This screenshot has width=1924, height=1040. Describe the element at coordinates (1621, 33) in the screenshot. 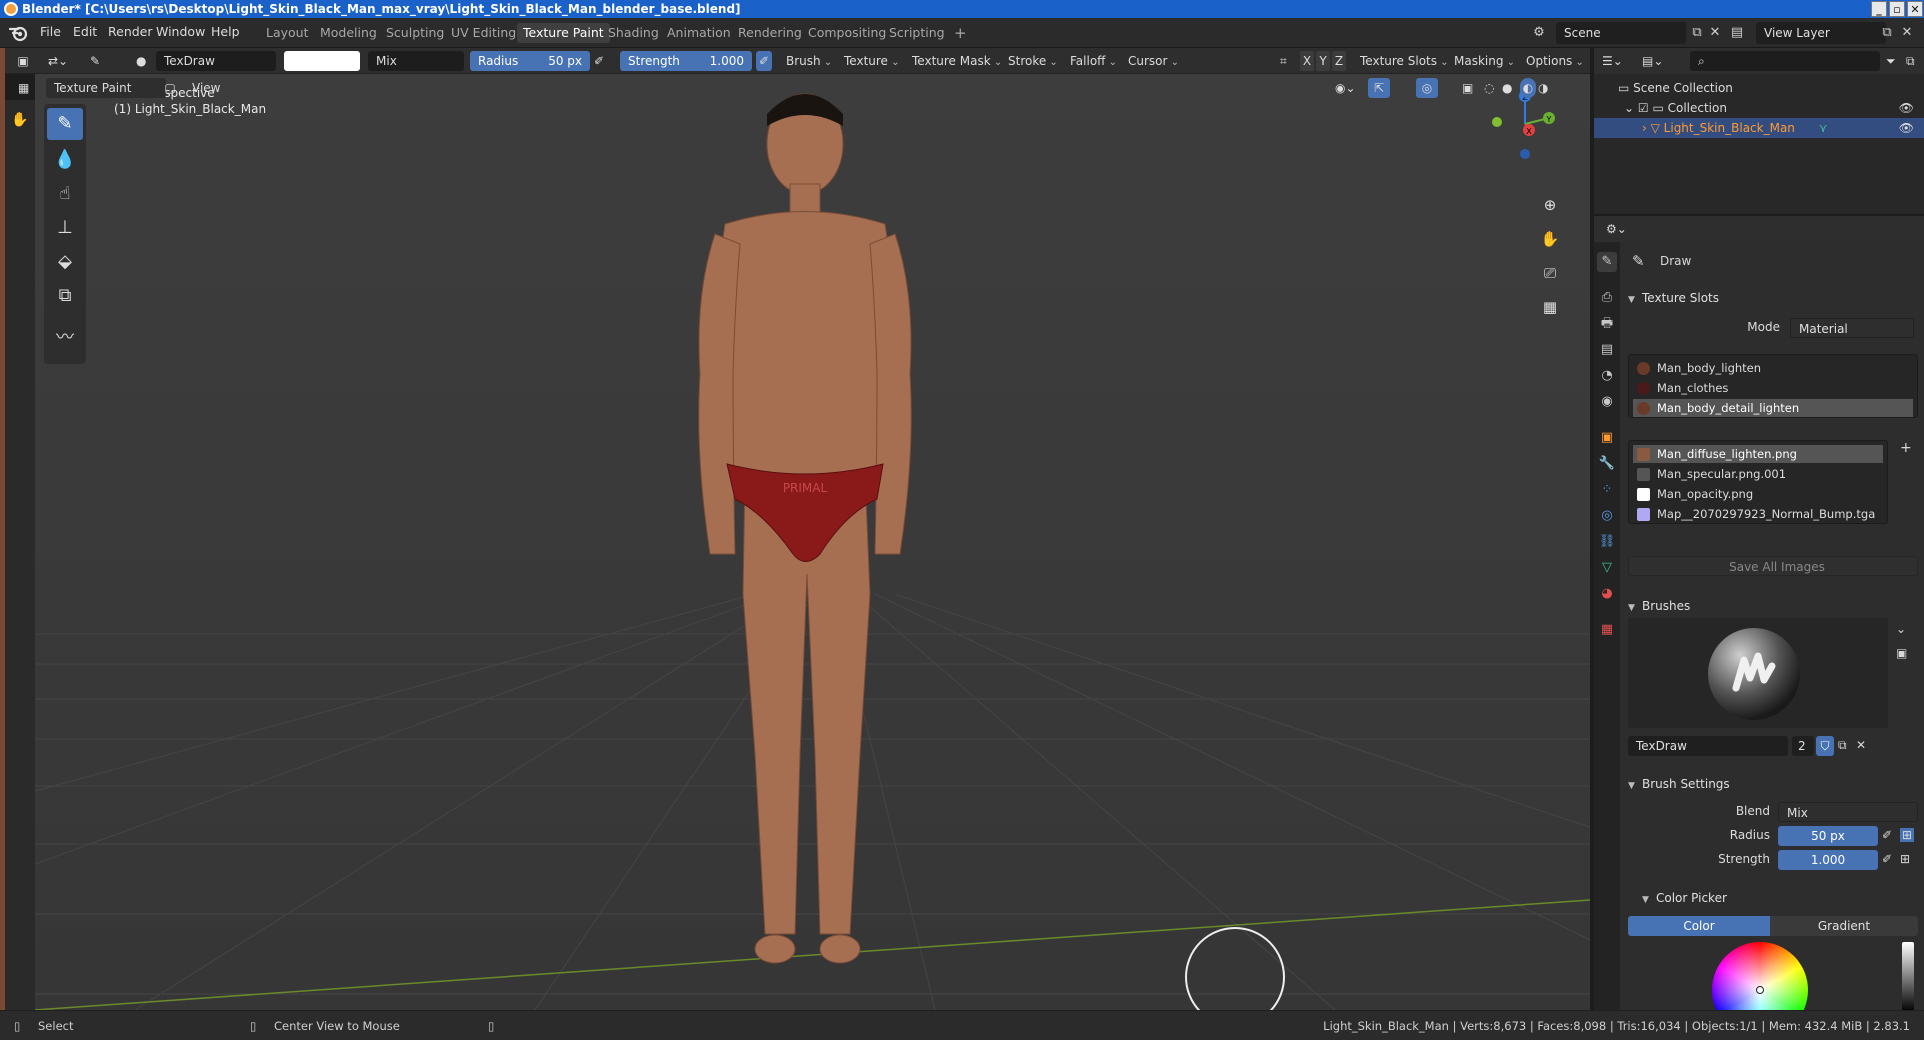

I see `scene-selector: Scene` at that location.